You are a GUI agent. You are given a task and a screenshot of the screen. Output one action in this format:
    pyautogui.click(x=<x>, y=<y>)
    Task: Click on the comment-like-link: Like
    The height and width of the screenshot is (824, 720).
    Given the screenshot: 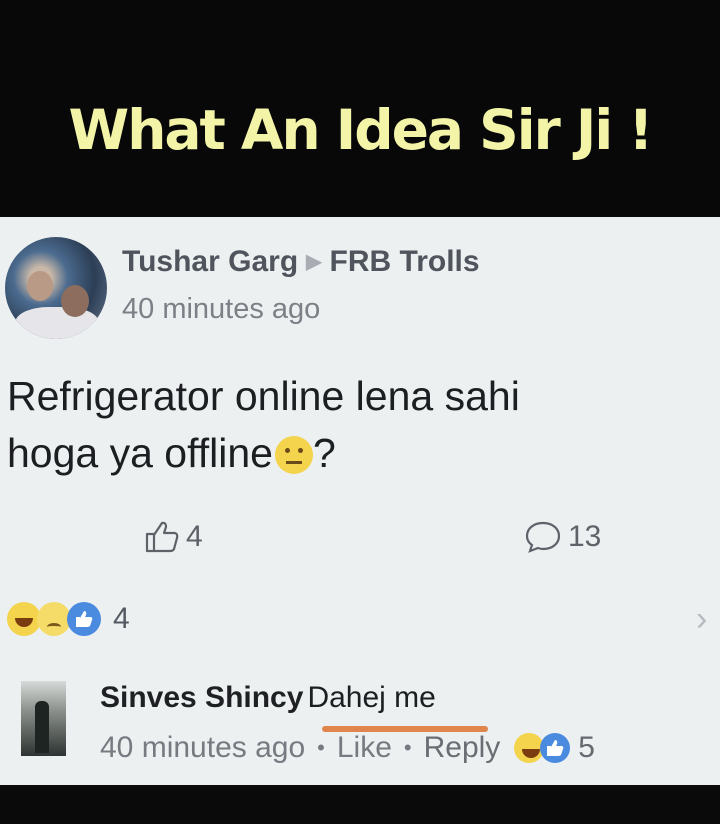 What is the action you would take?
    pyautogui.click(x=364, y=748)
    